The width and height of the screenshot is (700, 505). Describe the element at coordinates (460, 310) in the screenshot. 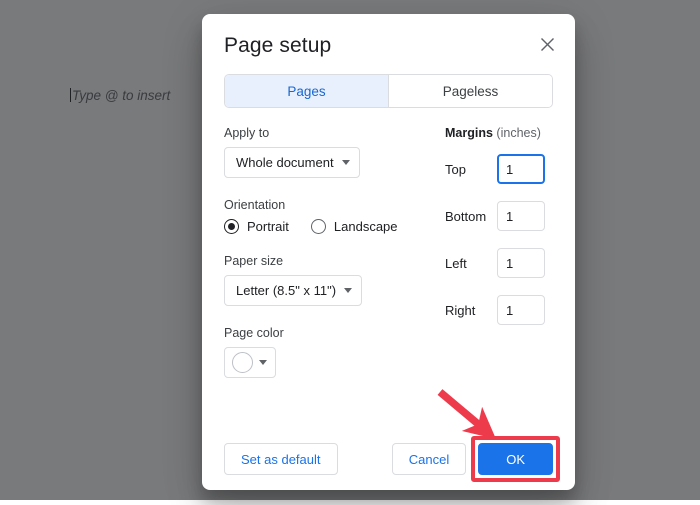

I see `margin-right-label: Right` at that location.